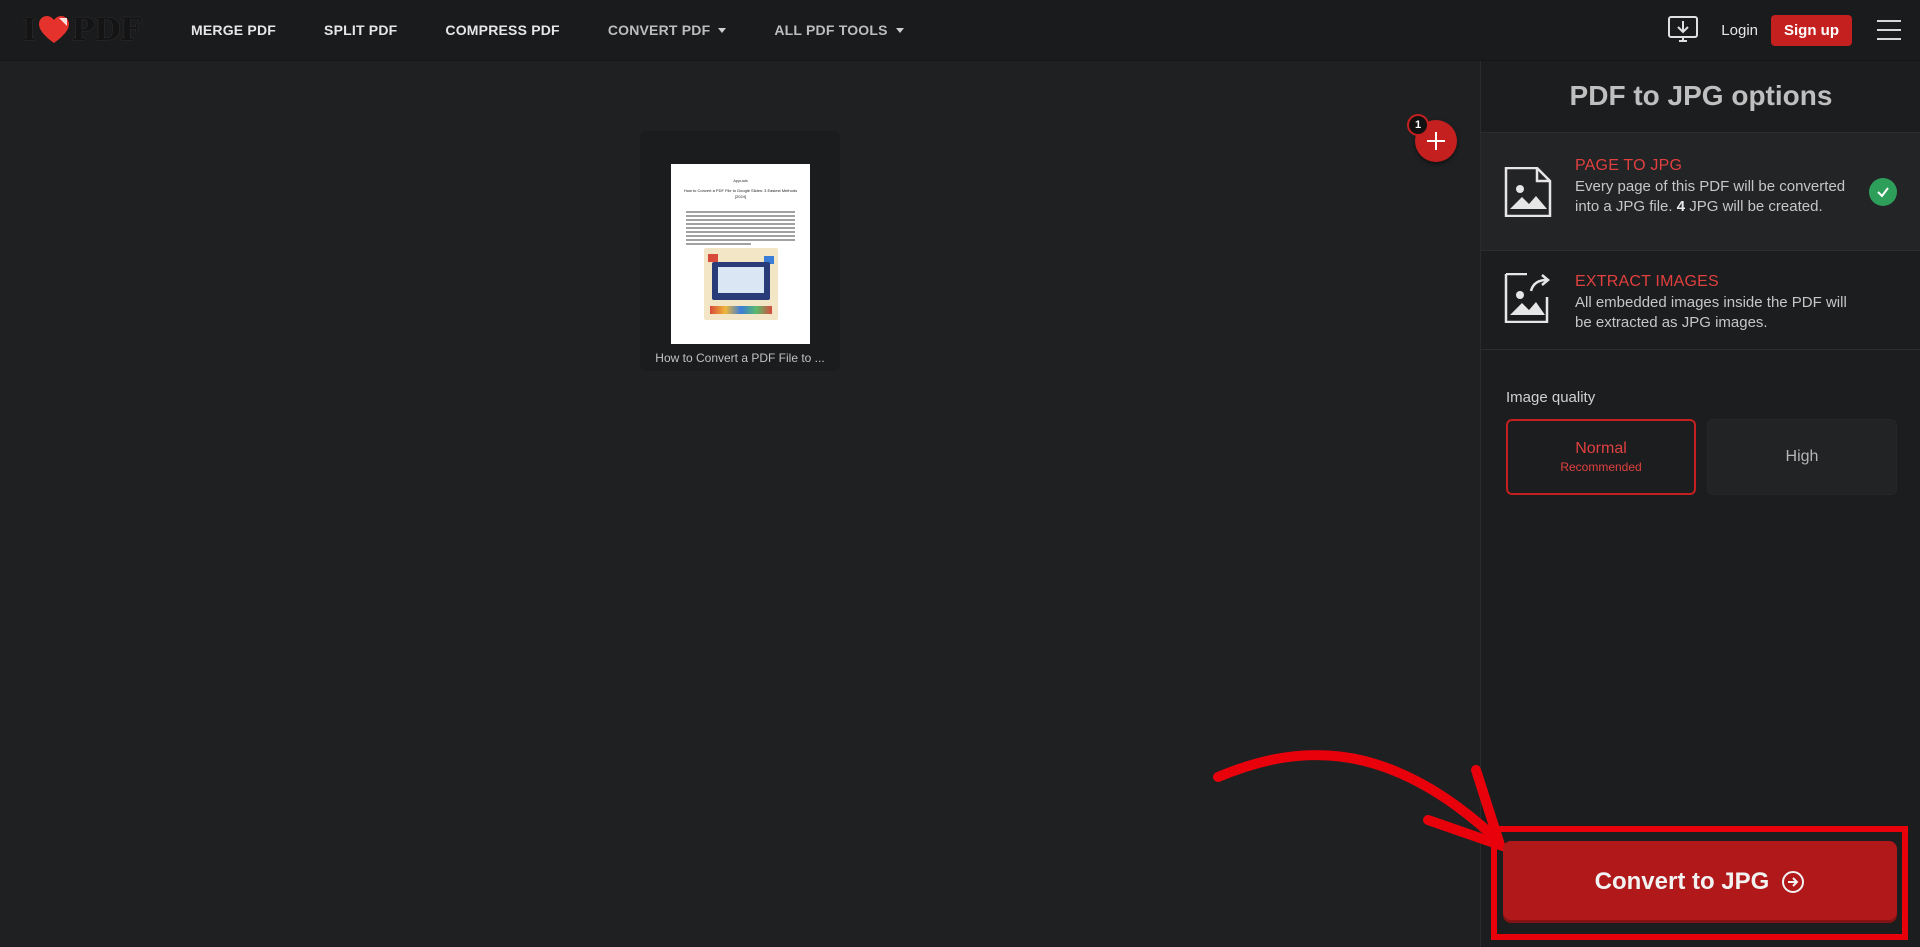 The height and width of the screenshot is (947, 1920). I want to click on ilovepdf-logo: I PDF, so click(82, 30).